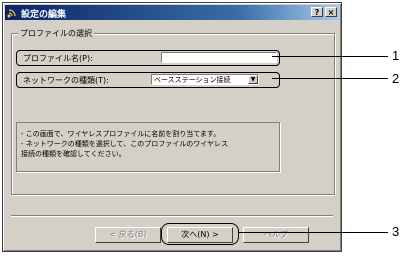 The width and height of the screenshot is (406, 256). What do you see at coordinates (396, 55) in the screenshot?
I see `callout-1: 1` at bounding box center [396, 55].